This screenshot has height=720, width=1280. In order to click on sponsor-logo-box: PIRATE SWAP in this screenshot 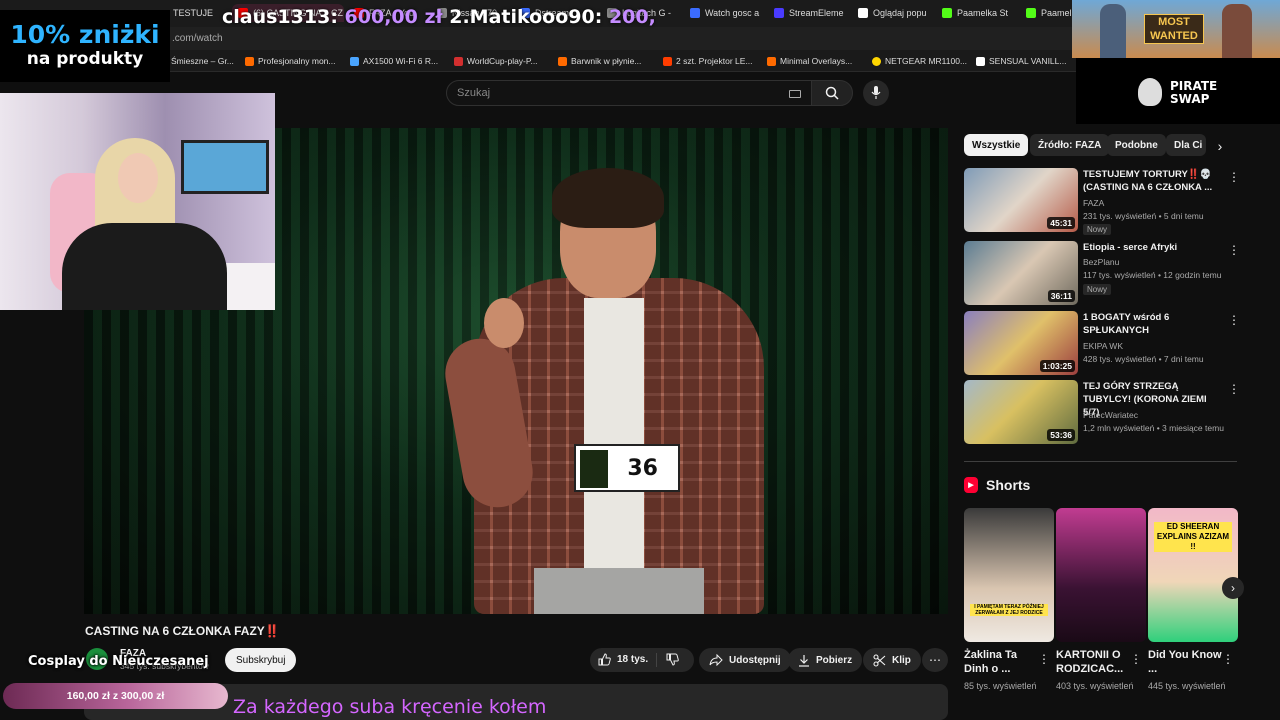, I will do `click(1178, 91)`.